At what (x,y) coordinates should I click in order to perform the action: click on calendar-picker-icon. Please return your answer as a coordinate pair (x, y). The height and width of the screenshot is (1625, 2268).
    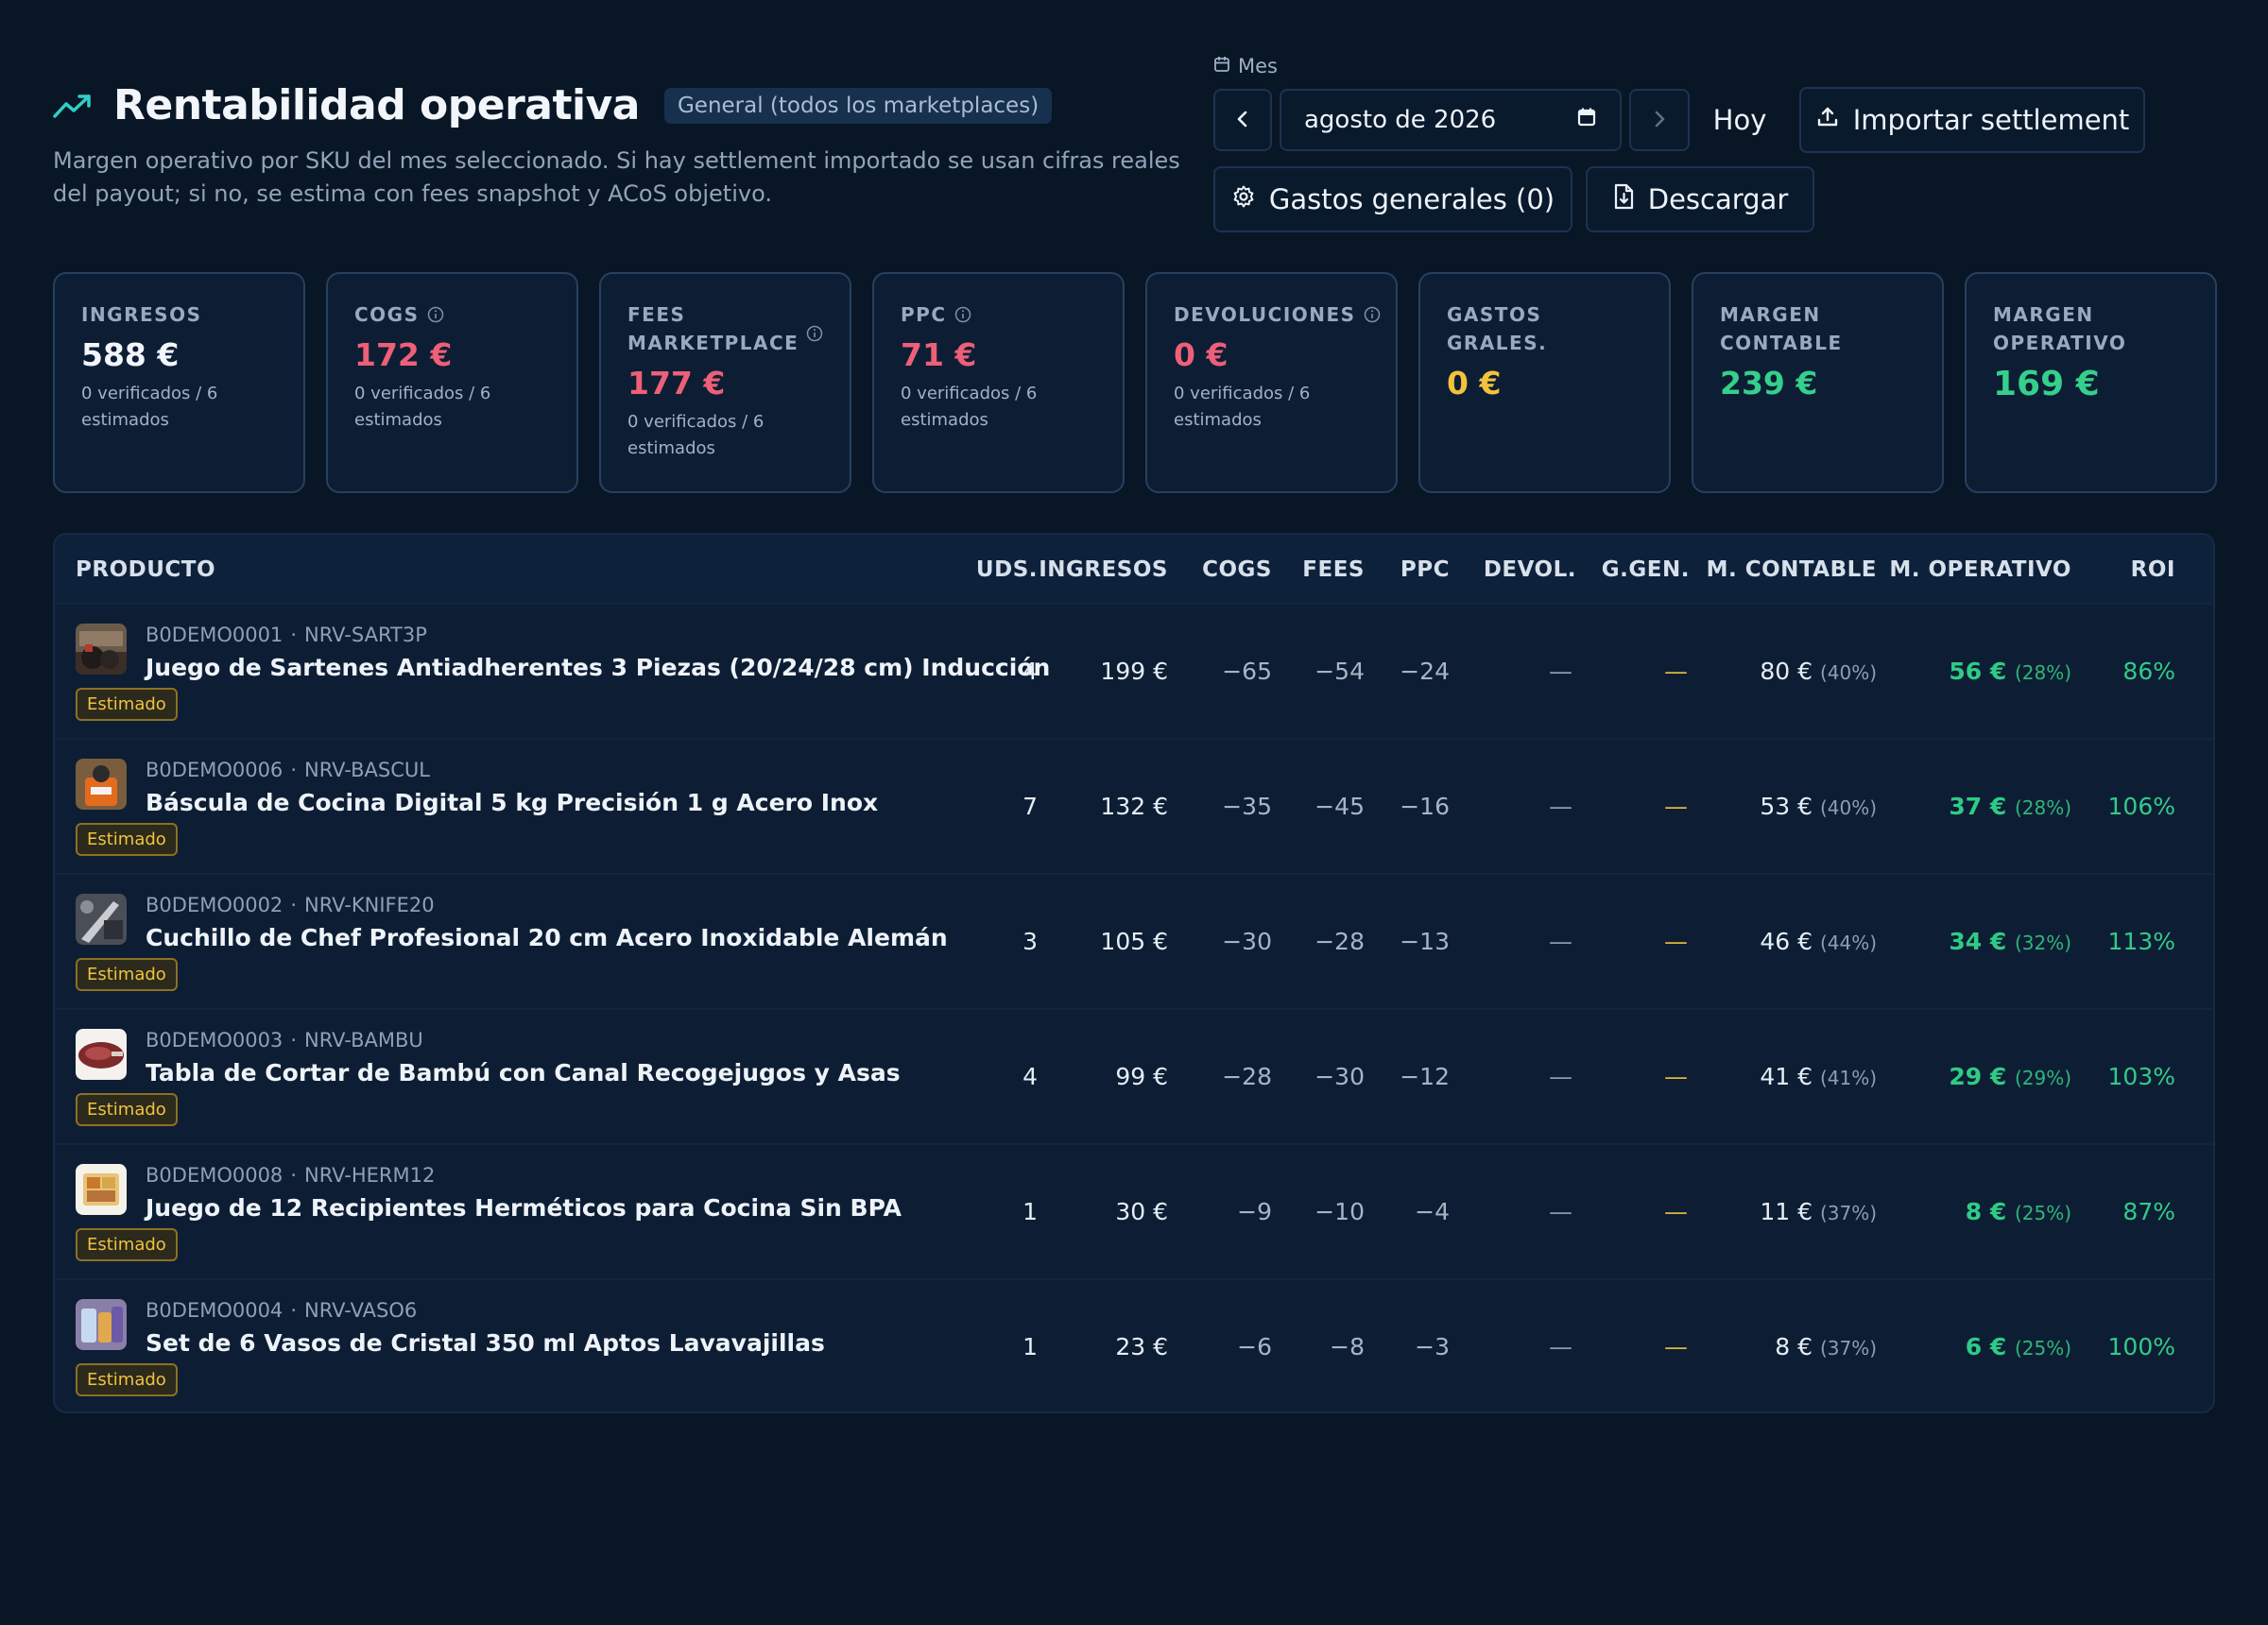
    Looking at the image, I should click on (1586, 120).